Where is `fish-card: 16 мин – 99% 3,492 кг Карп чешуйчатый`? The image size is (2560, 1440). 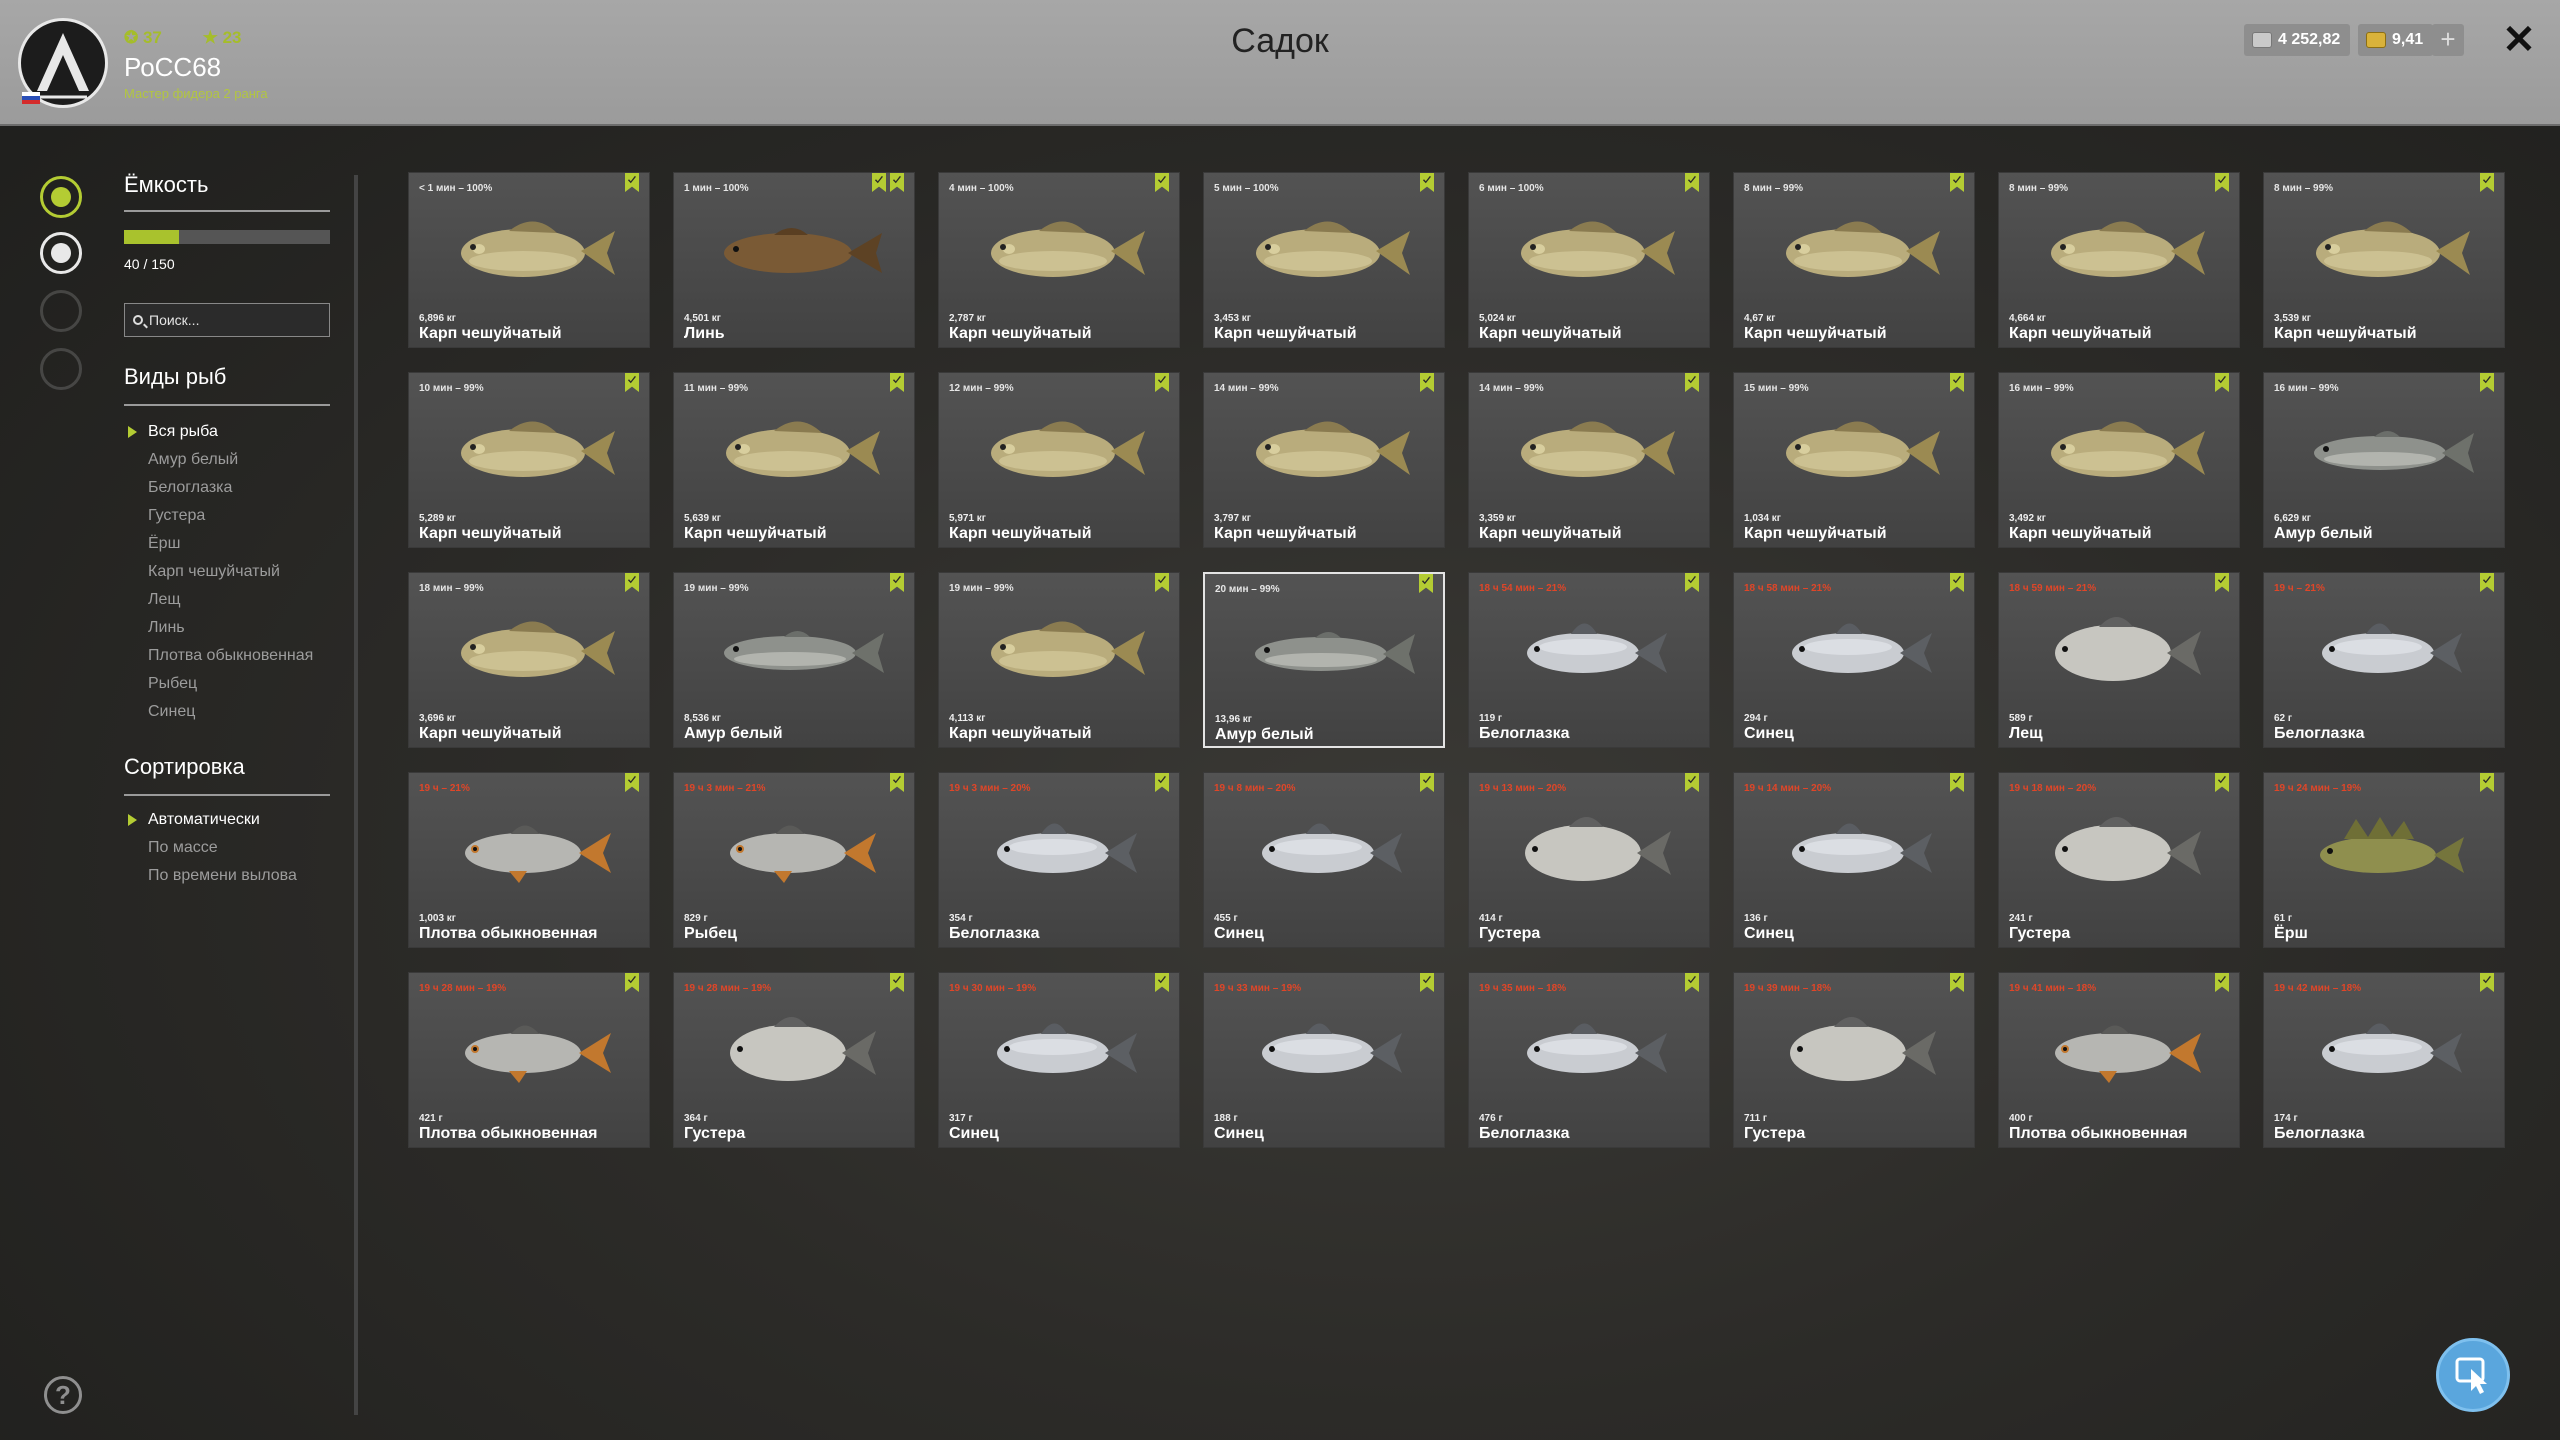 fish-card: 16 мин – 99% 3,492 кг Карп чешуйчатый is located at coordinates (2119, 460).